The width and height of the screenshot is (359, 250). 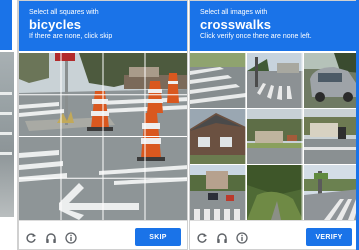 I want to click on instruction-text: Select all squares with, so click(x=64, y=12).